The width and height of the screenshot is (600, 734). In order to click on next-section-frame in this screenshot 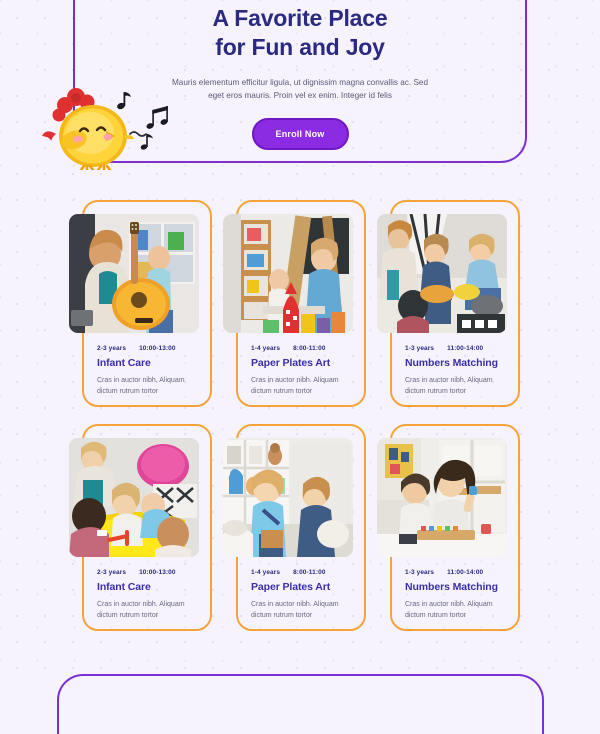, I will do `click(300, 704)`.